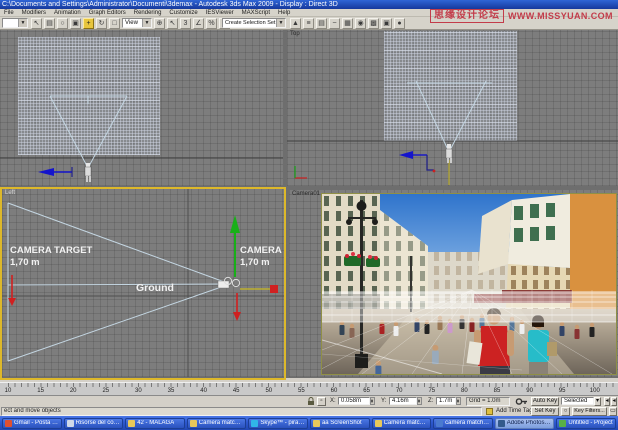 Image resolution: width=618 pixels, height=430 pixels. I want to click on window-resize-icon: ▭, so click(613, 411).